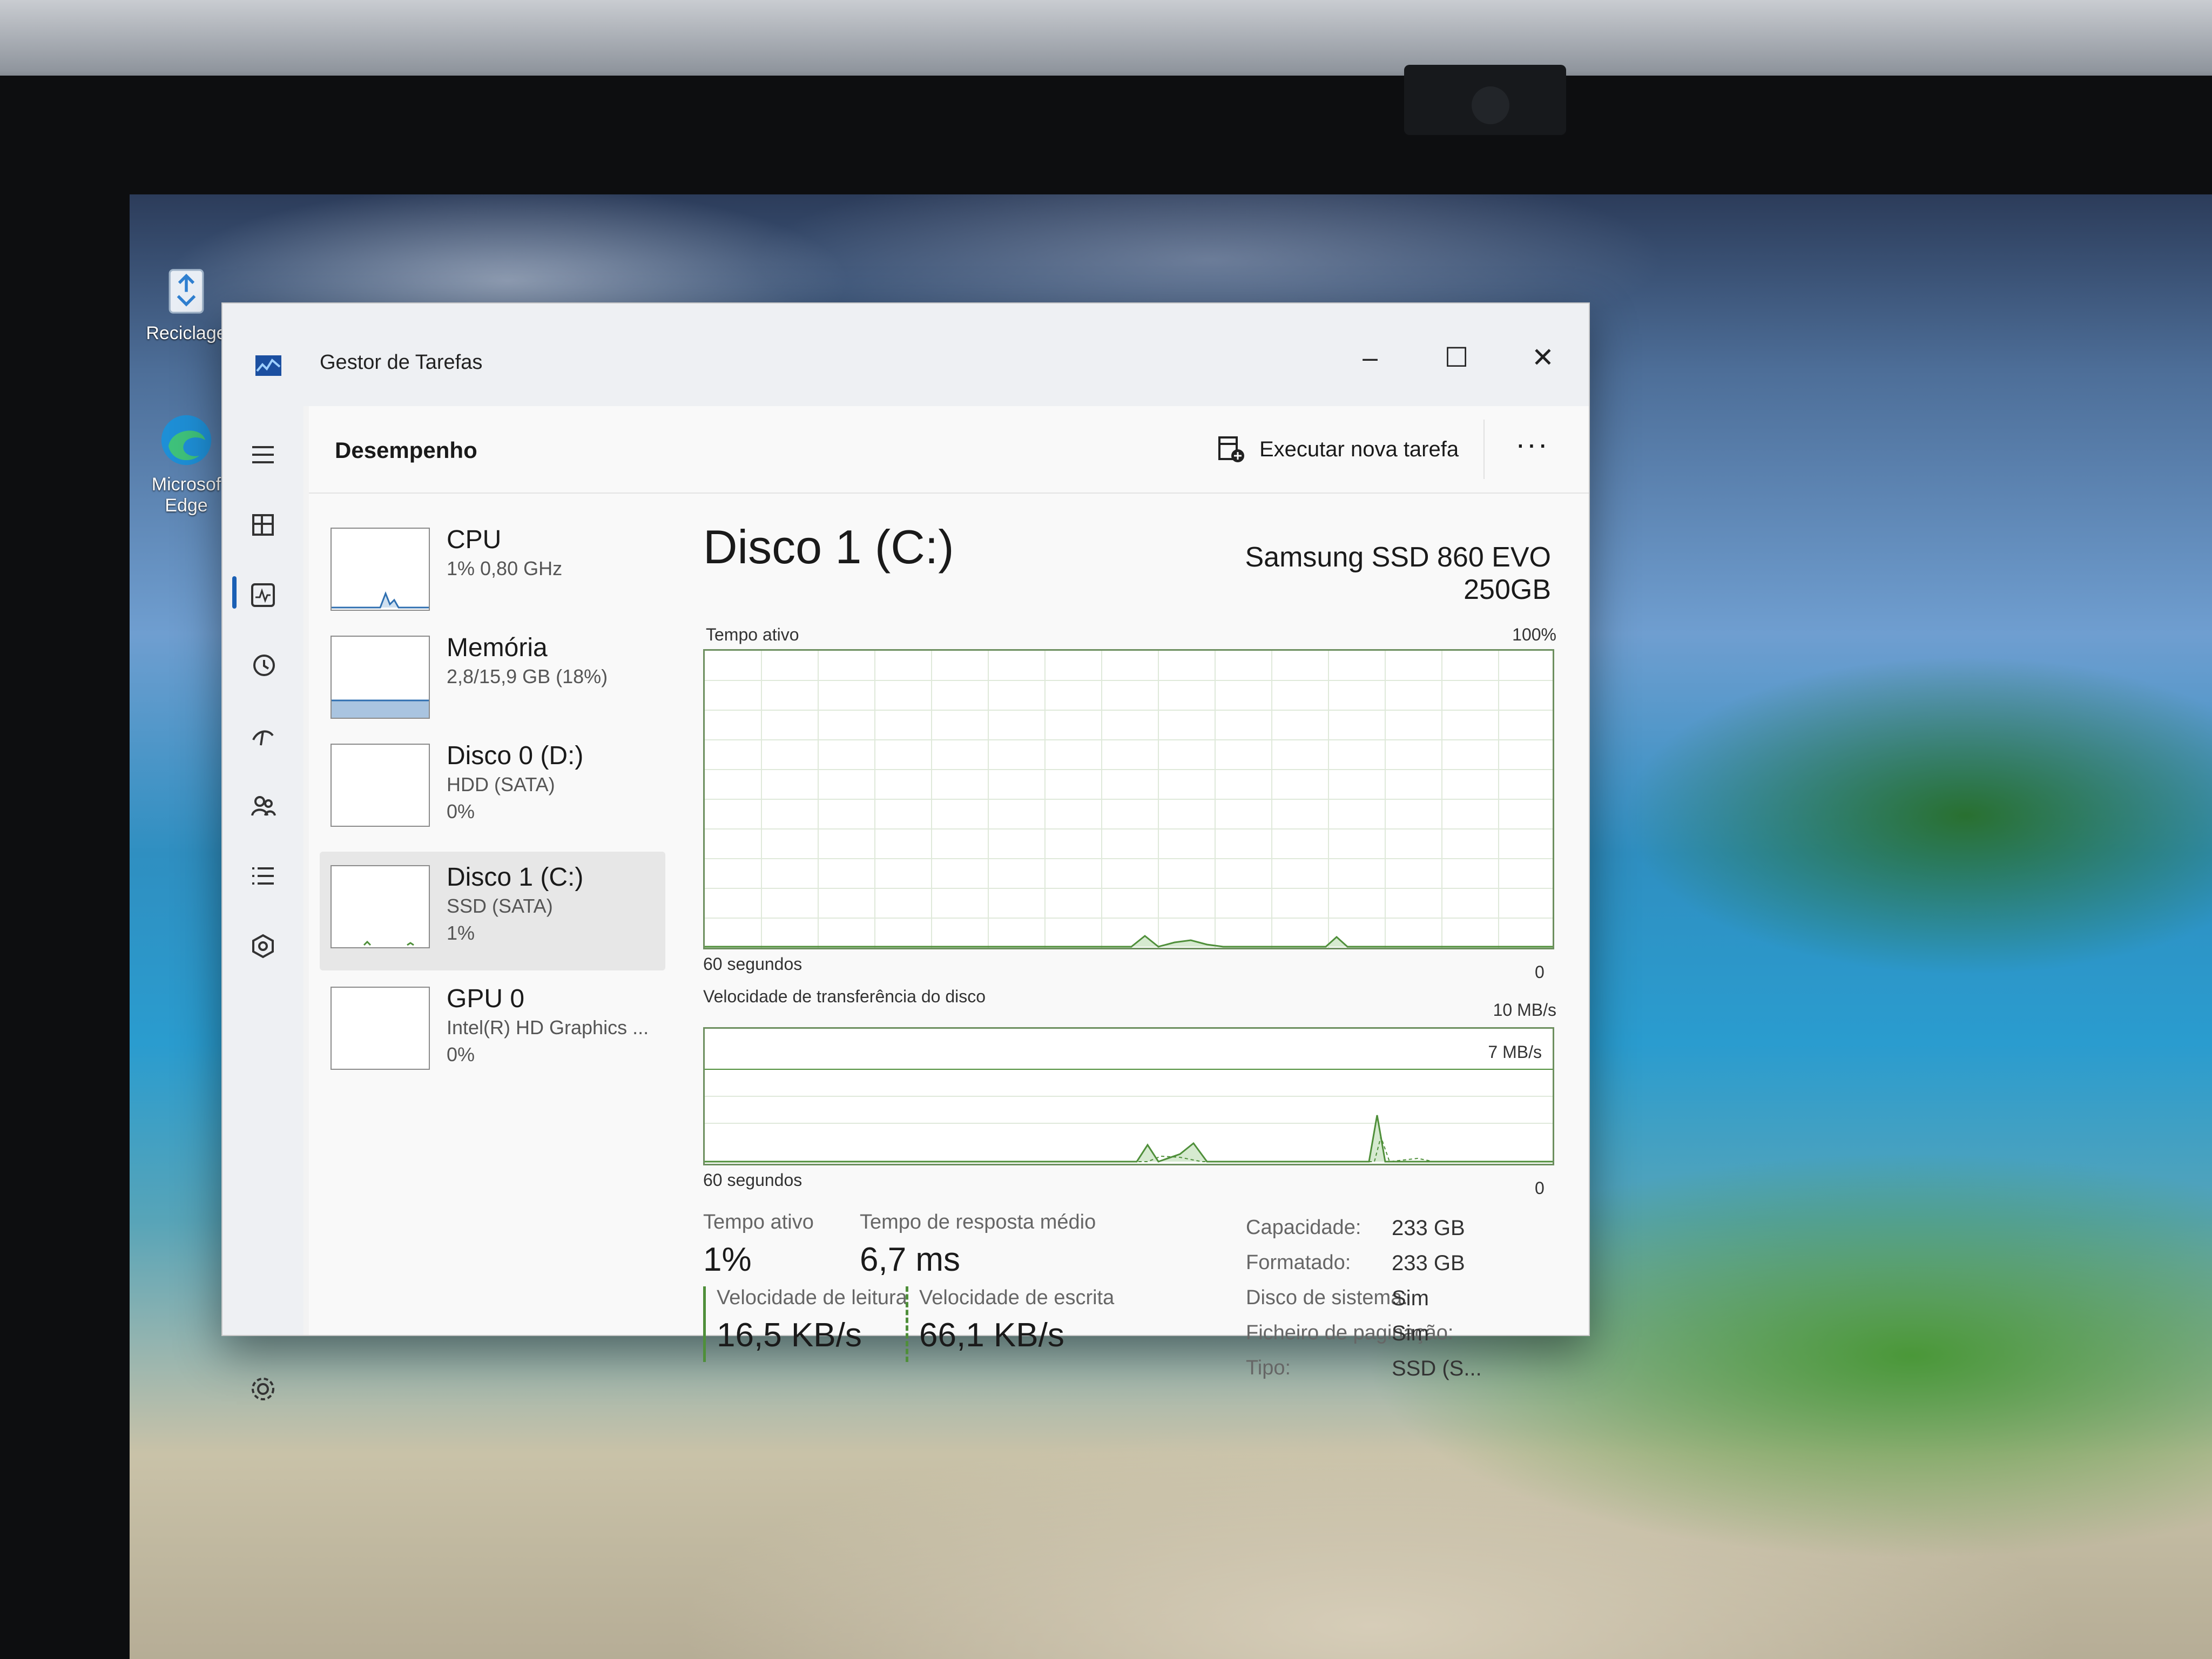 Image resolution: width=2212 pixels, height=1659 pixels. Describe the element at coordinates (910, 1259) in the screenshot. I see `avg-response-time-value: 6,7 ms` at that location.